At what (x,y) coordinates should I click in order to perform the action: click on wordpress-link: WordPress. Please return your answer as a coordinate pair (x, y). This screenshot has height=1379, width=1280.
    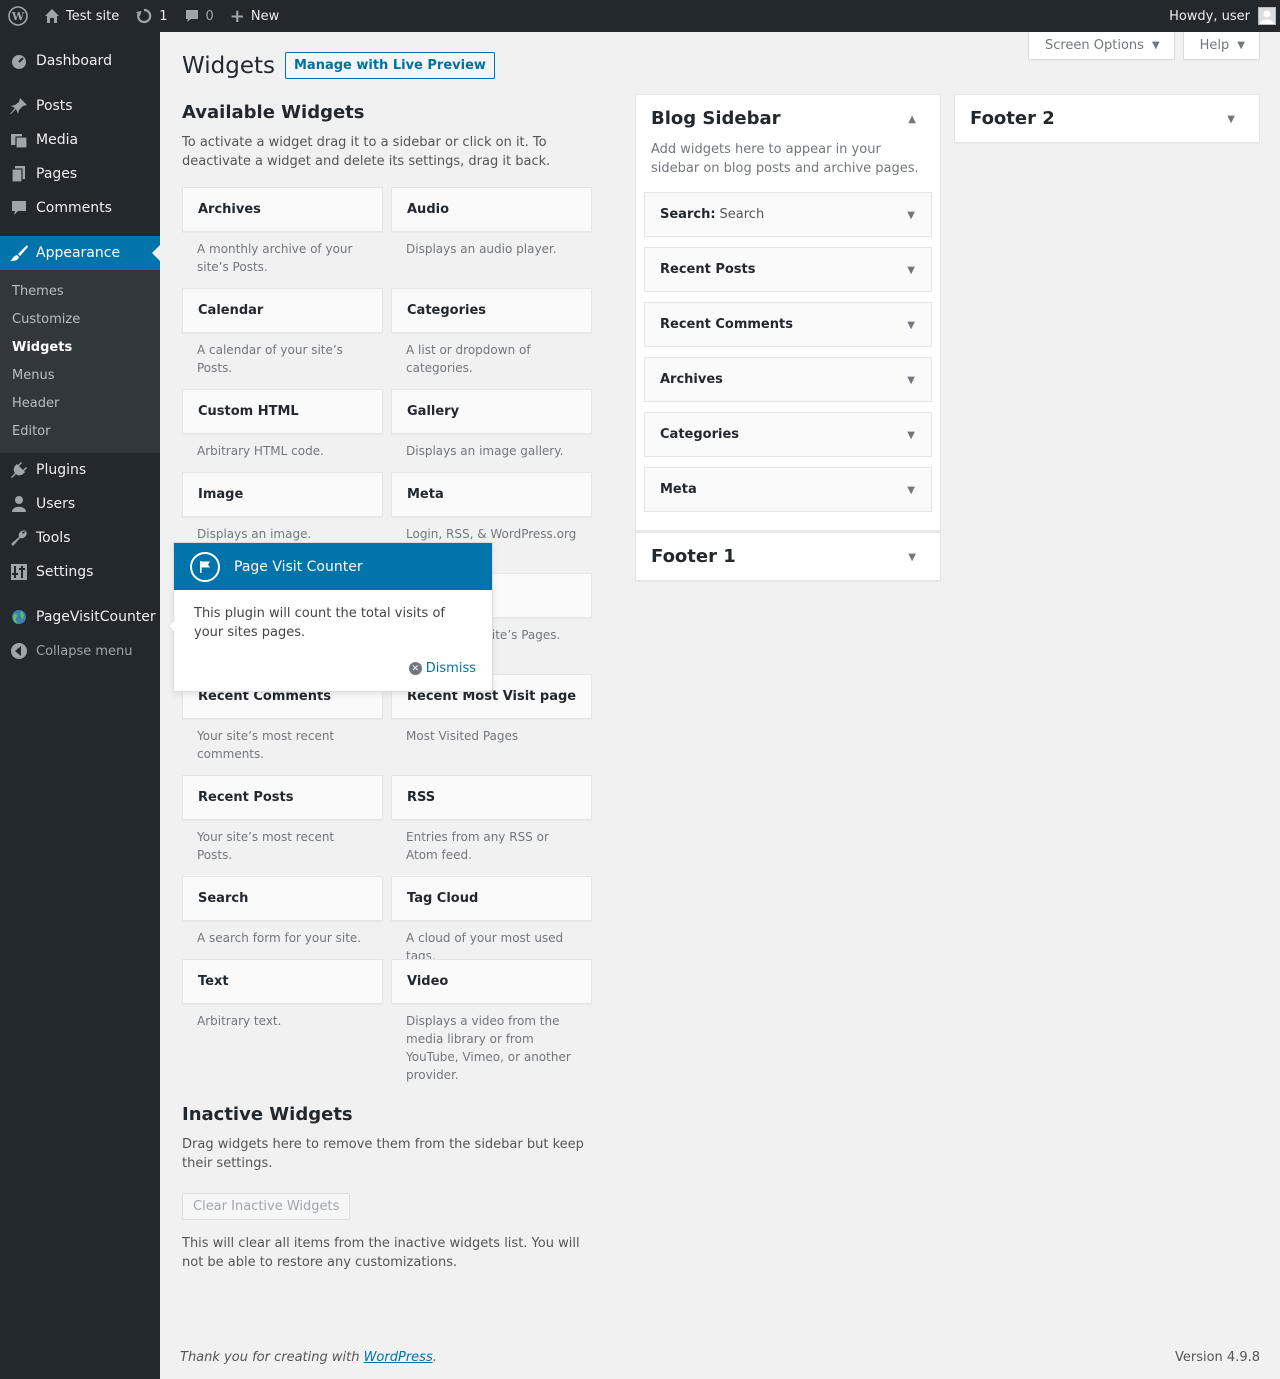
    Looking at the image, I should click on (398, 1357).